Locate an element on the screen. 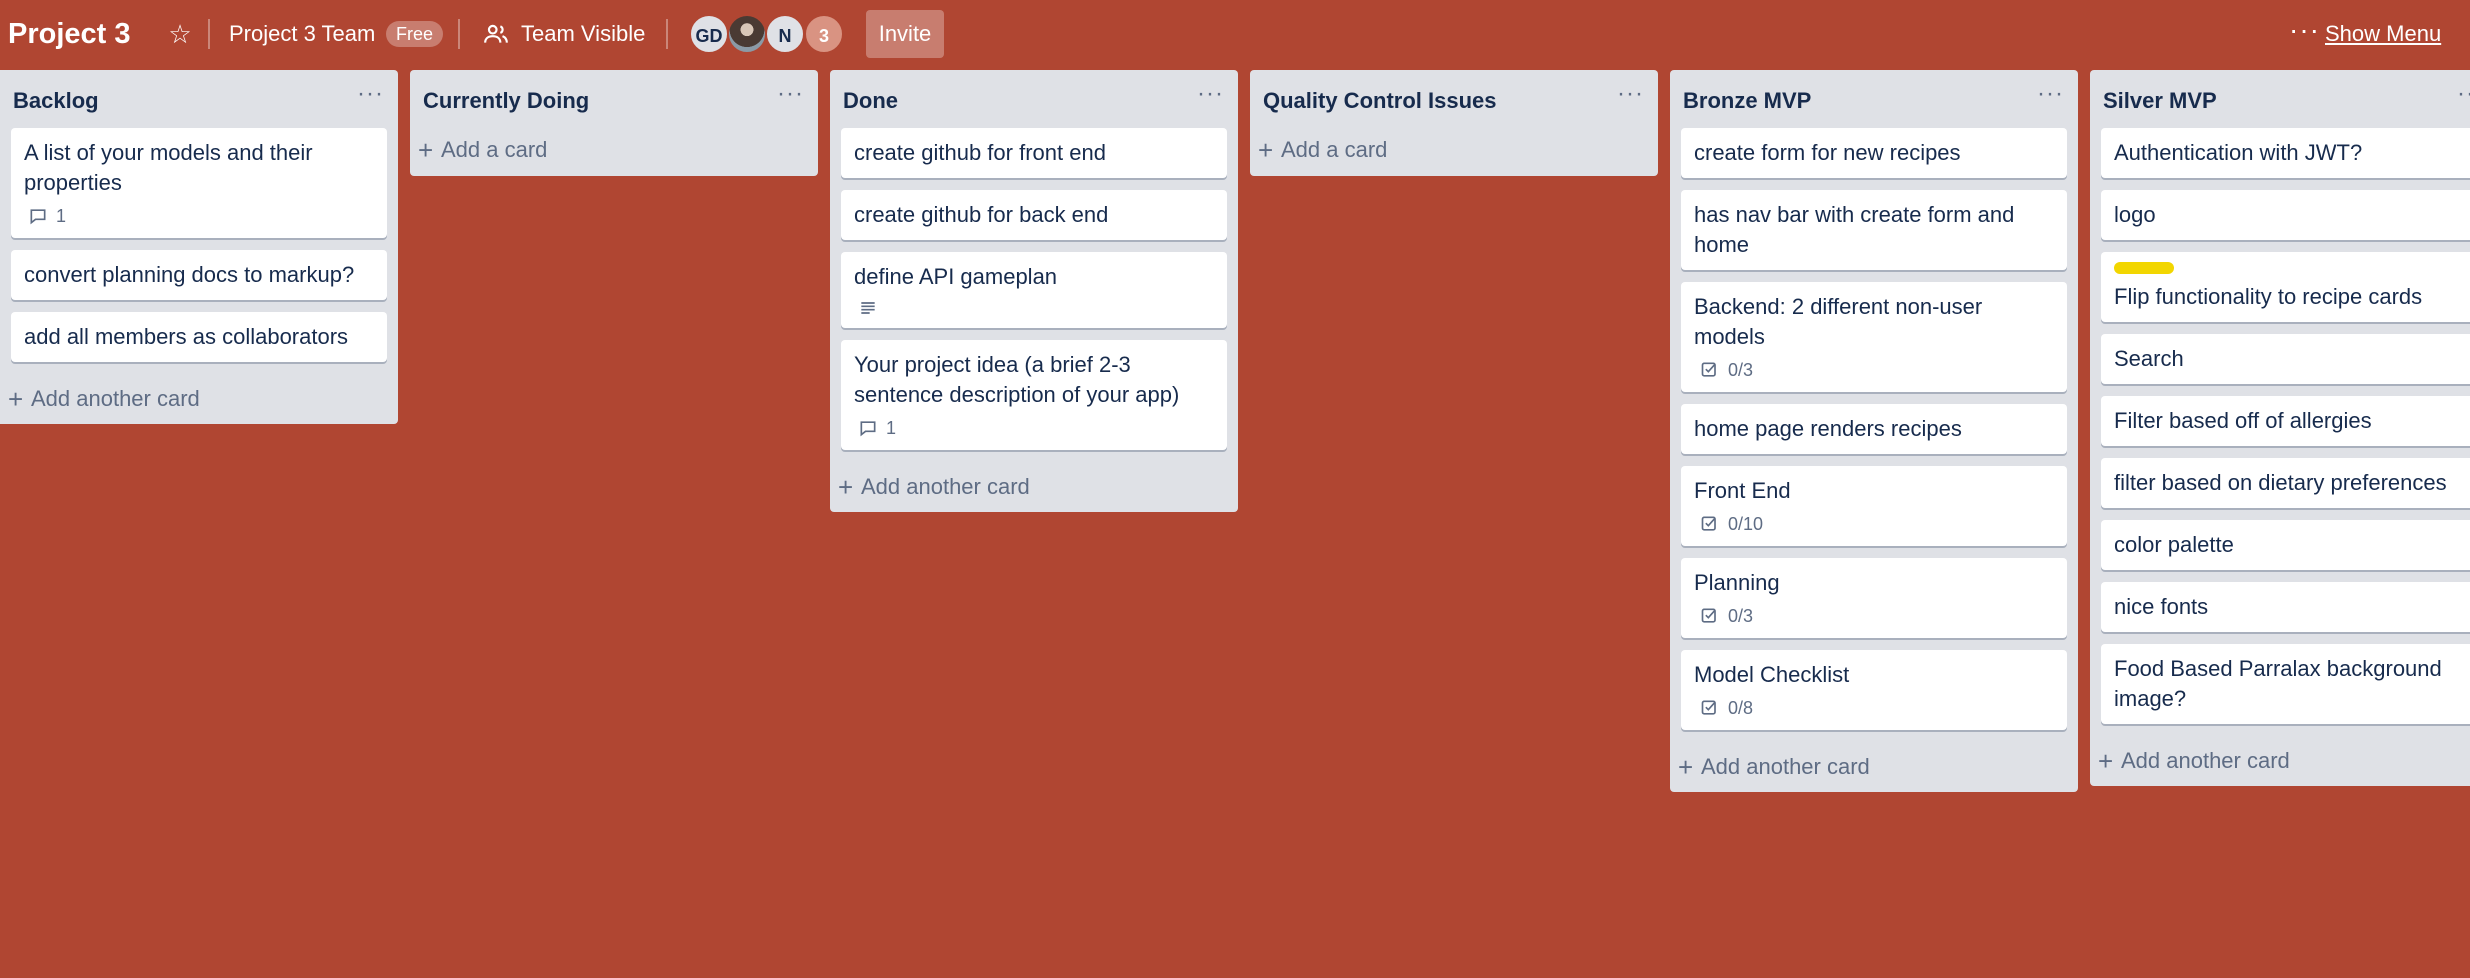 Image resolution: width=2470 pixels, height=978 pixels. card: Authentication with JWT? is located at coordinates (2285, 153).